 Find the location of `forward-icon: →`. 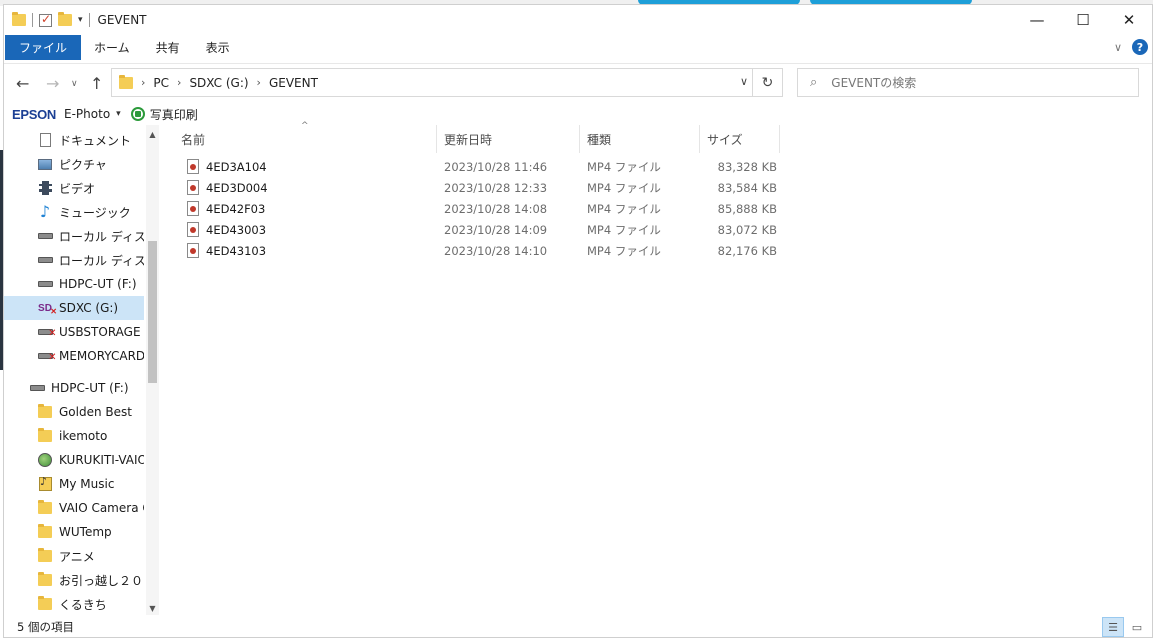

forward-icon: → is located at coordinates (52, 83).